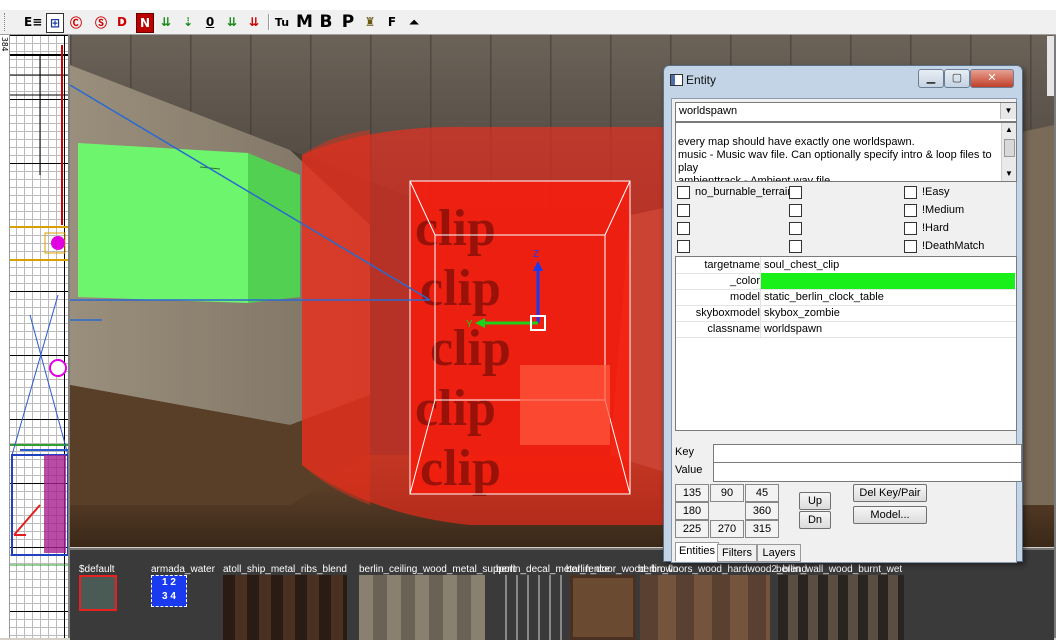  Describe the element at coordinates (944, 246) in the screenshot. I see `flag-deathmatch: !DeathMatch` at that location.